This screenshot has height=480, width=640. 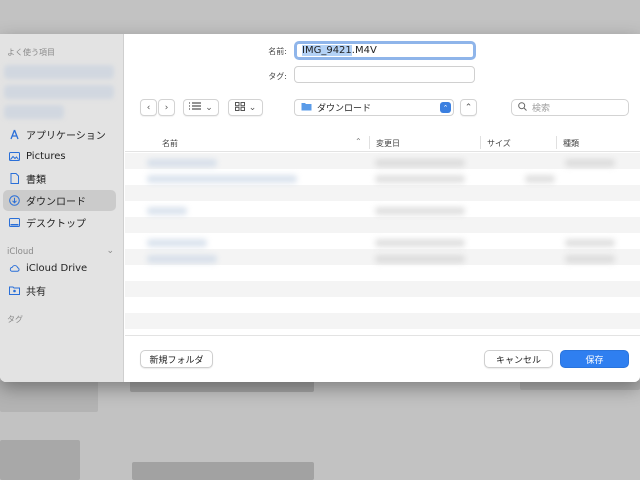 What do you see at coordinates (195, 107) in the screenshot?
I see `list-view-icon` at bounding box center [195, 107].